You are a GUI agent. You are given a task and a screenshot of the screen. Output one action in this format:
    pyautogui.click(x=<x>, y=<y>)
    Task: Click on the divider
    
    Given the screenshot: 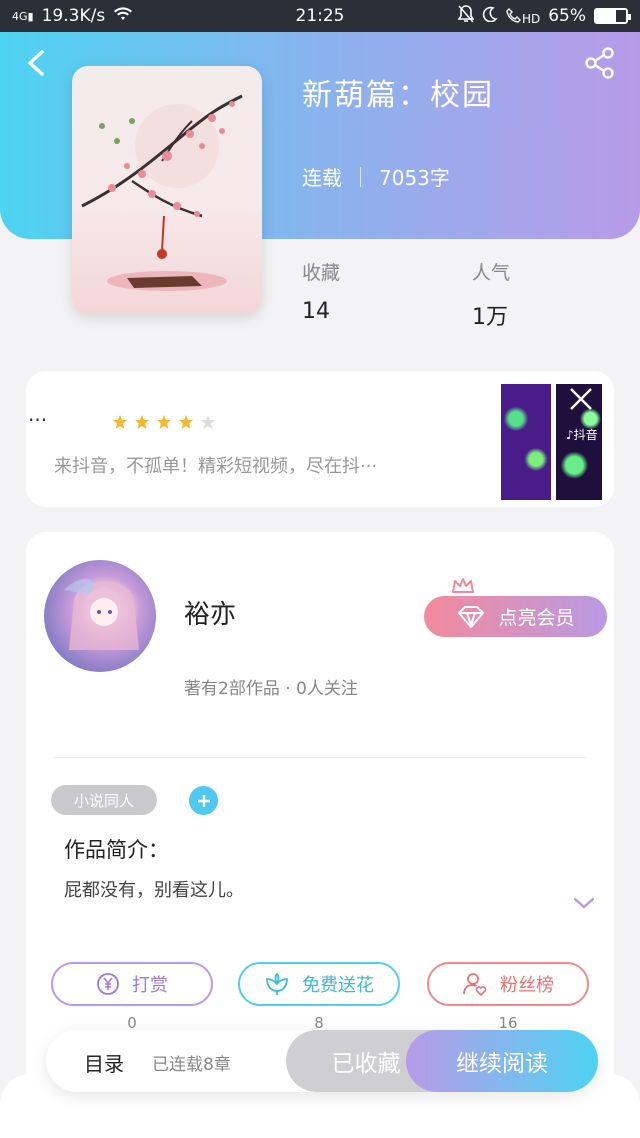 What is the action you would take?
    pyautogui.click(x=320, y=757)
    